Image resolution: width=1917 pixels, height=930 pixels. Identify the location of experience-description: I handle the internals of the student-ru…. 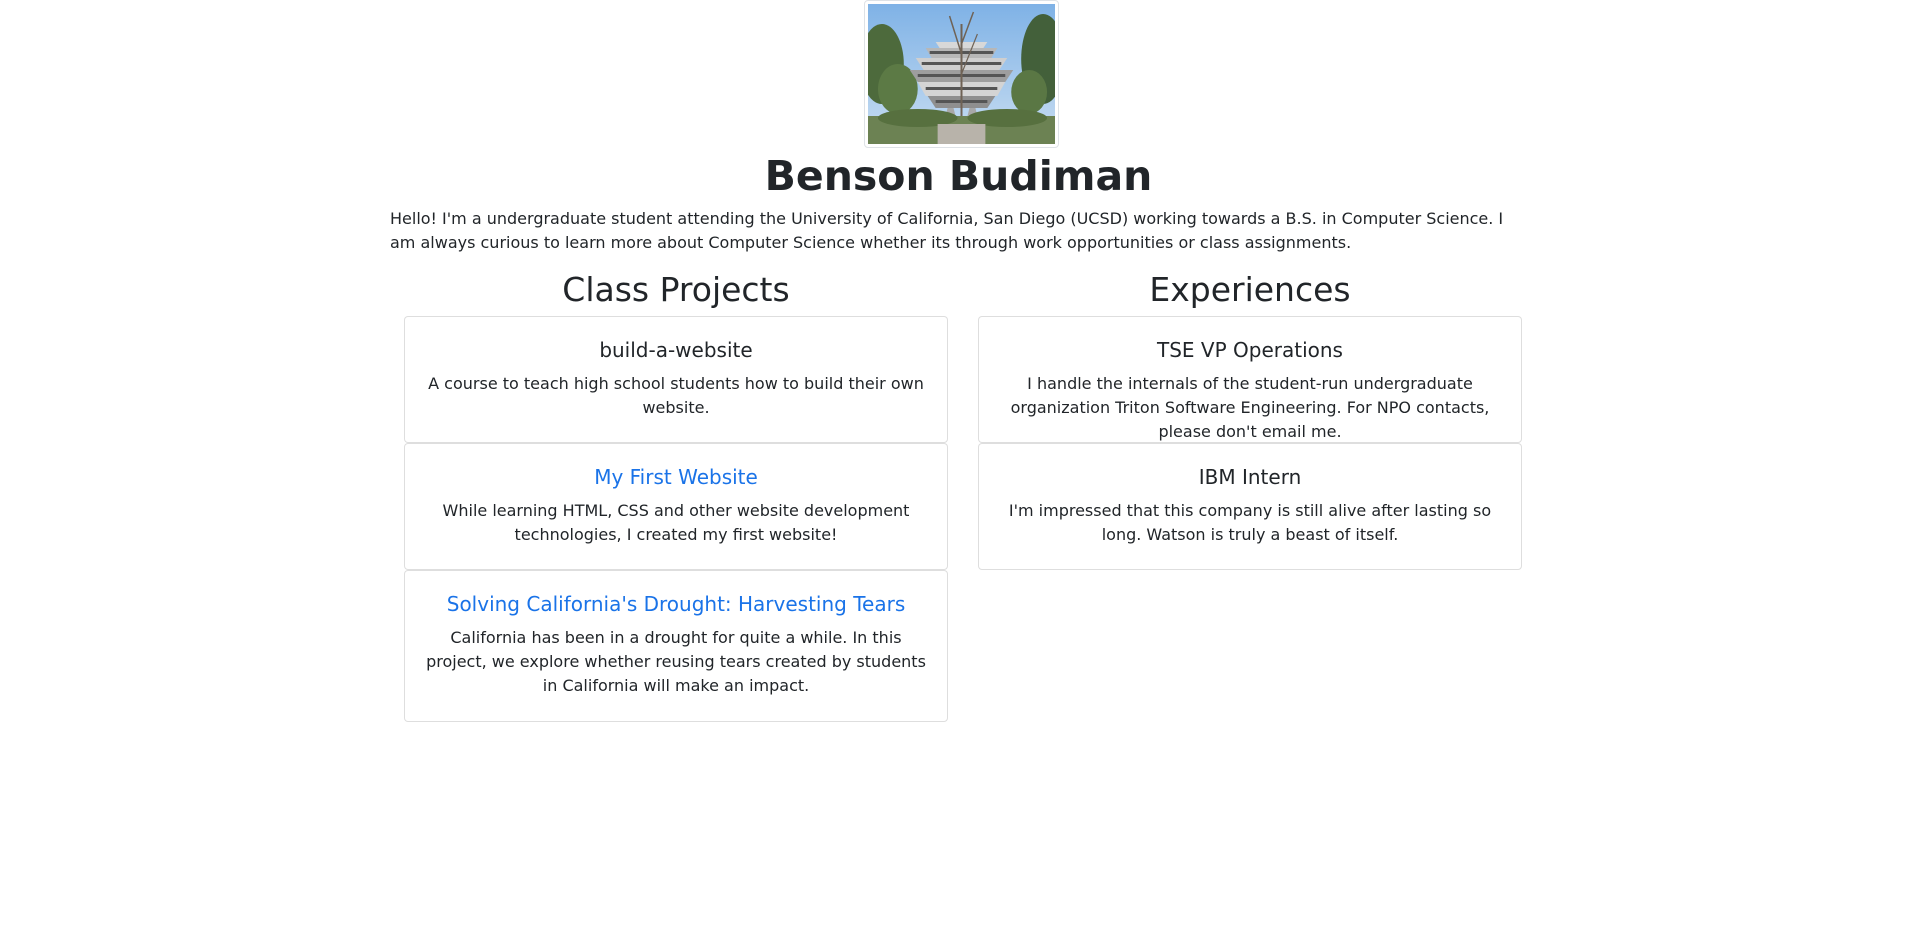
(1250, 407).